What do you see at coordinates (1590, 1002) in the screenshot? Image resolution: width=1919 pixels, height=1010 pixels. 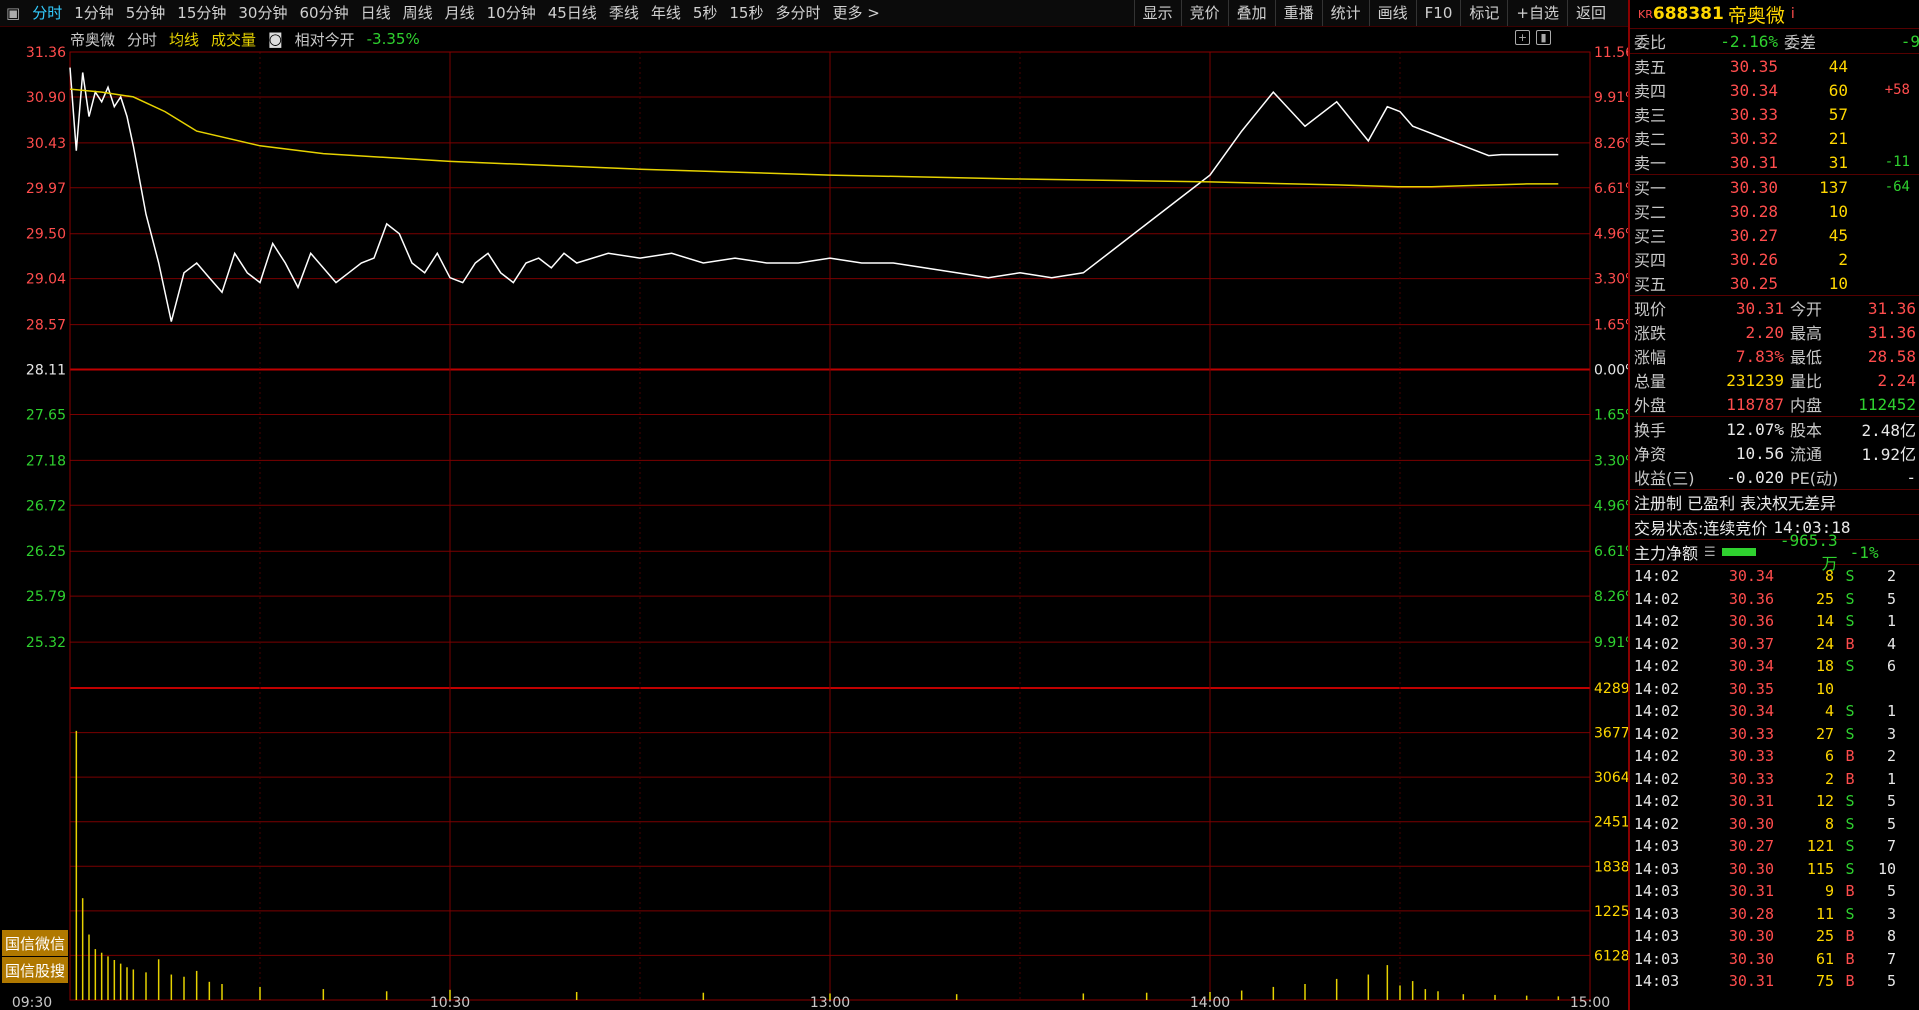 I see `time-tick-label: 15:00` at bounding box center [1590, 1002].